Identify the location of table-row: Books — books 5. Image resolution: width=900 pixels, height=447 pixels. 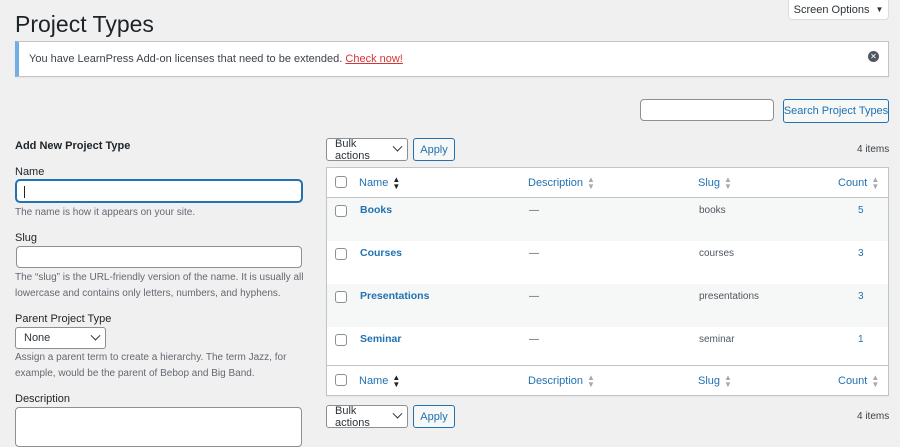
(607, 219).